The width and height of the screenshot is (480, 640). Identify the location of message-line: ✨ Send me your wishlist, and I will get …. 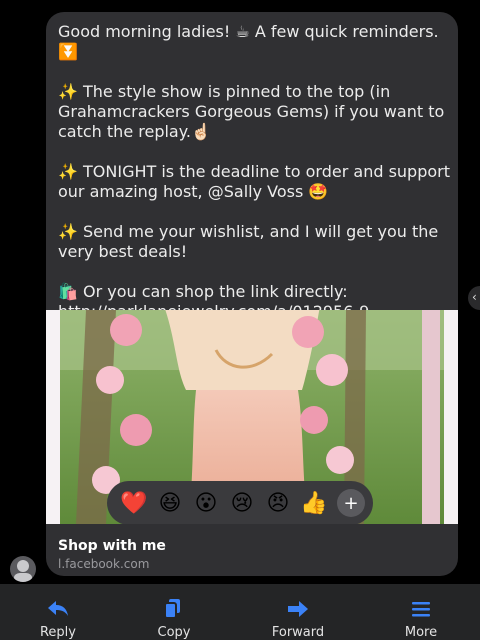
(248, 241).